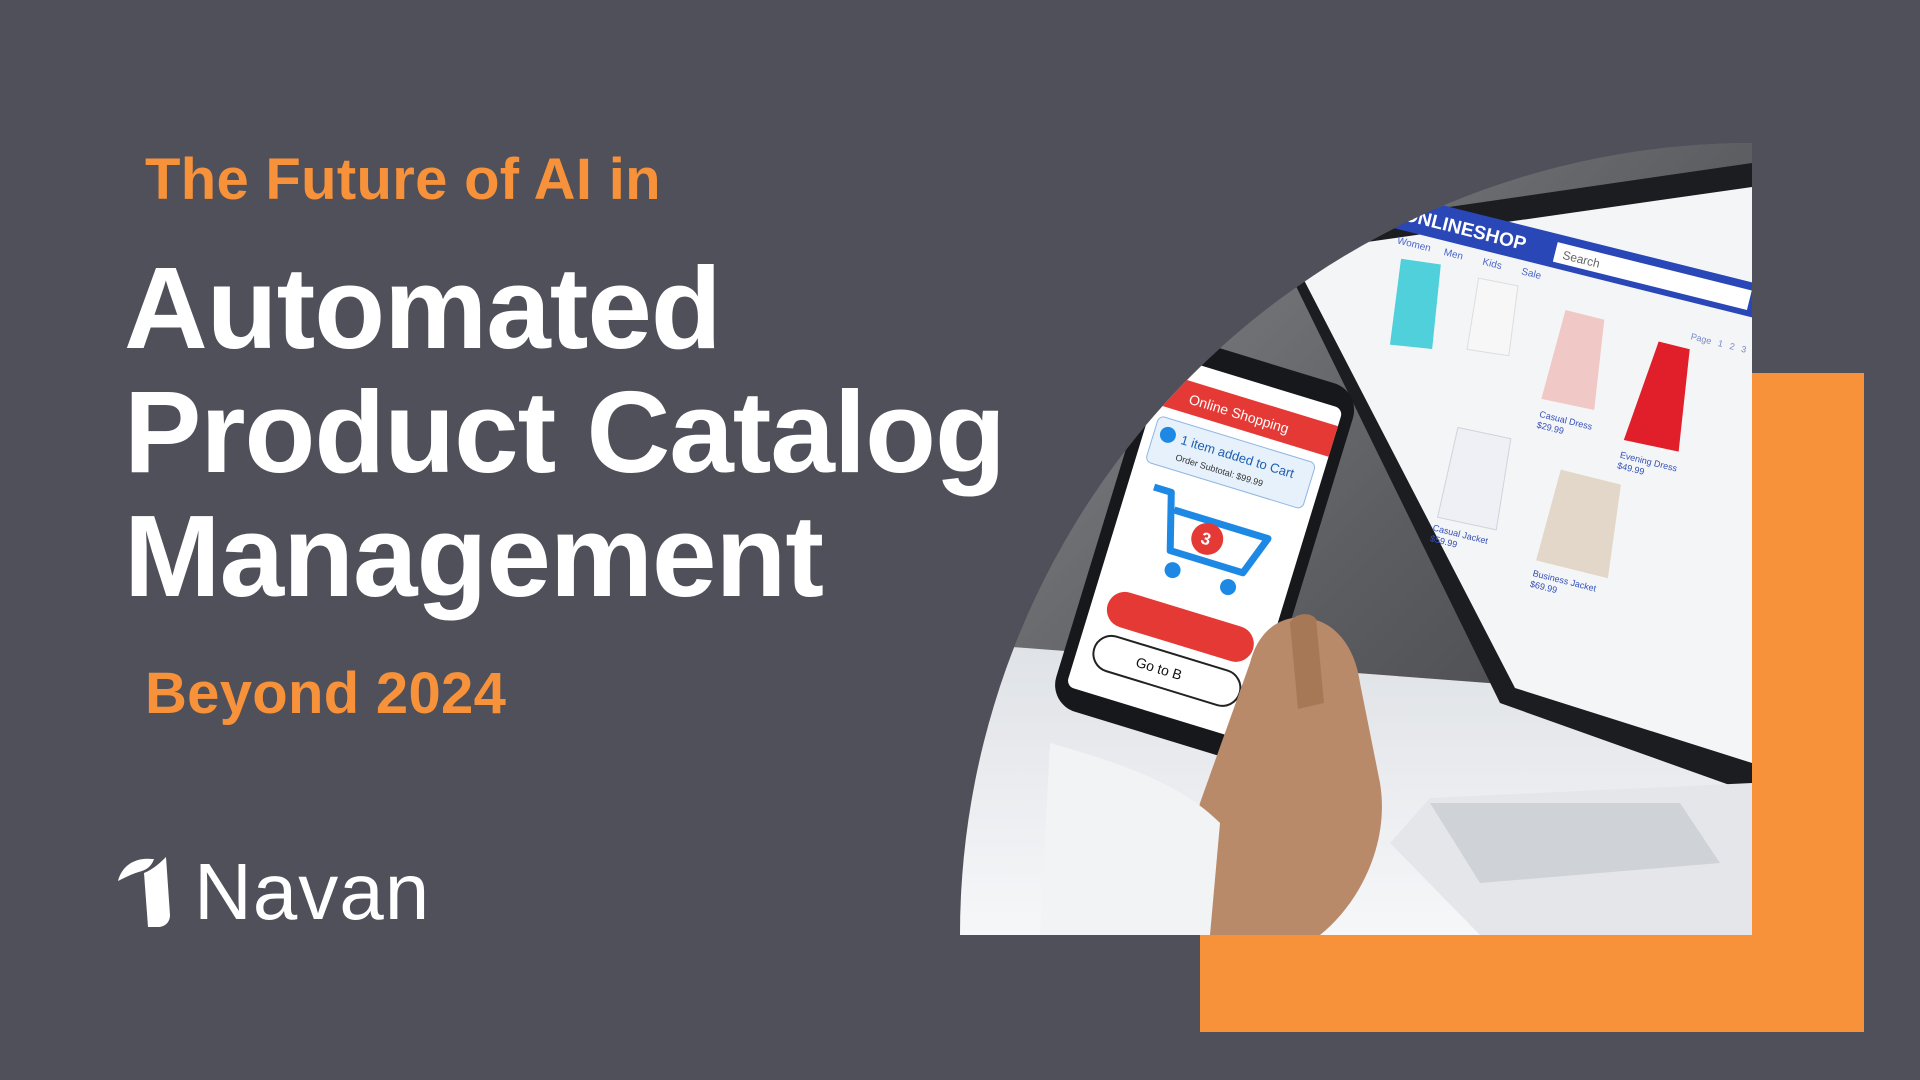 The width and height of the screenshot is (1920, 1080). What do you see at coordinates (403, 179) in the screenshot?
I see `kicker-top: The Future of AI in` at bounding box center [403, 179].